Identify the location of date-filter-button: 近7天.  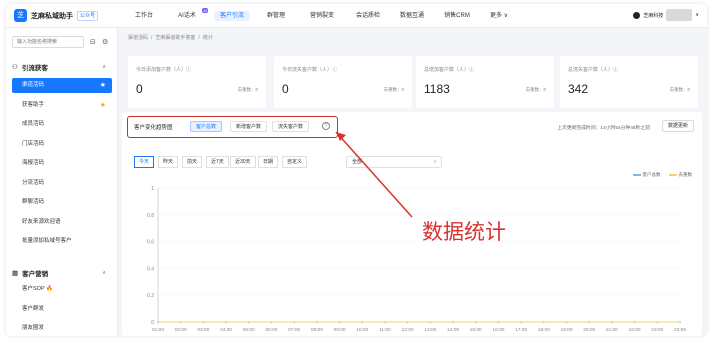
(217, 162).